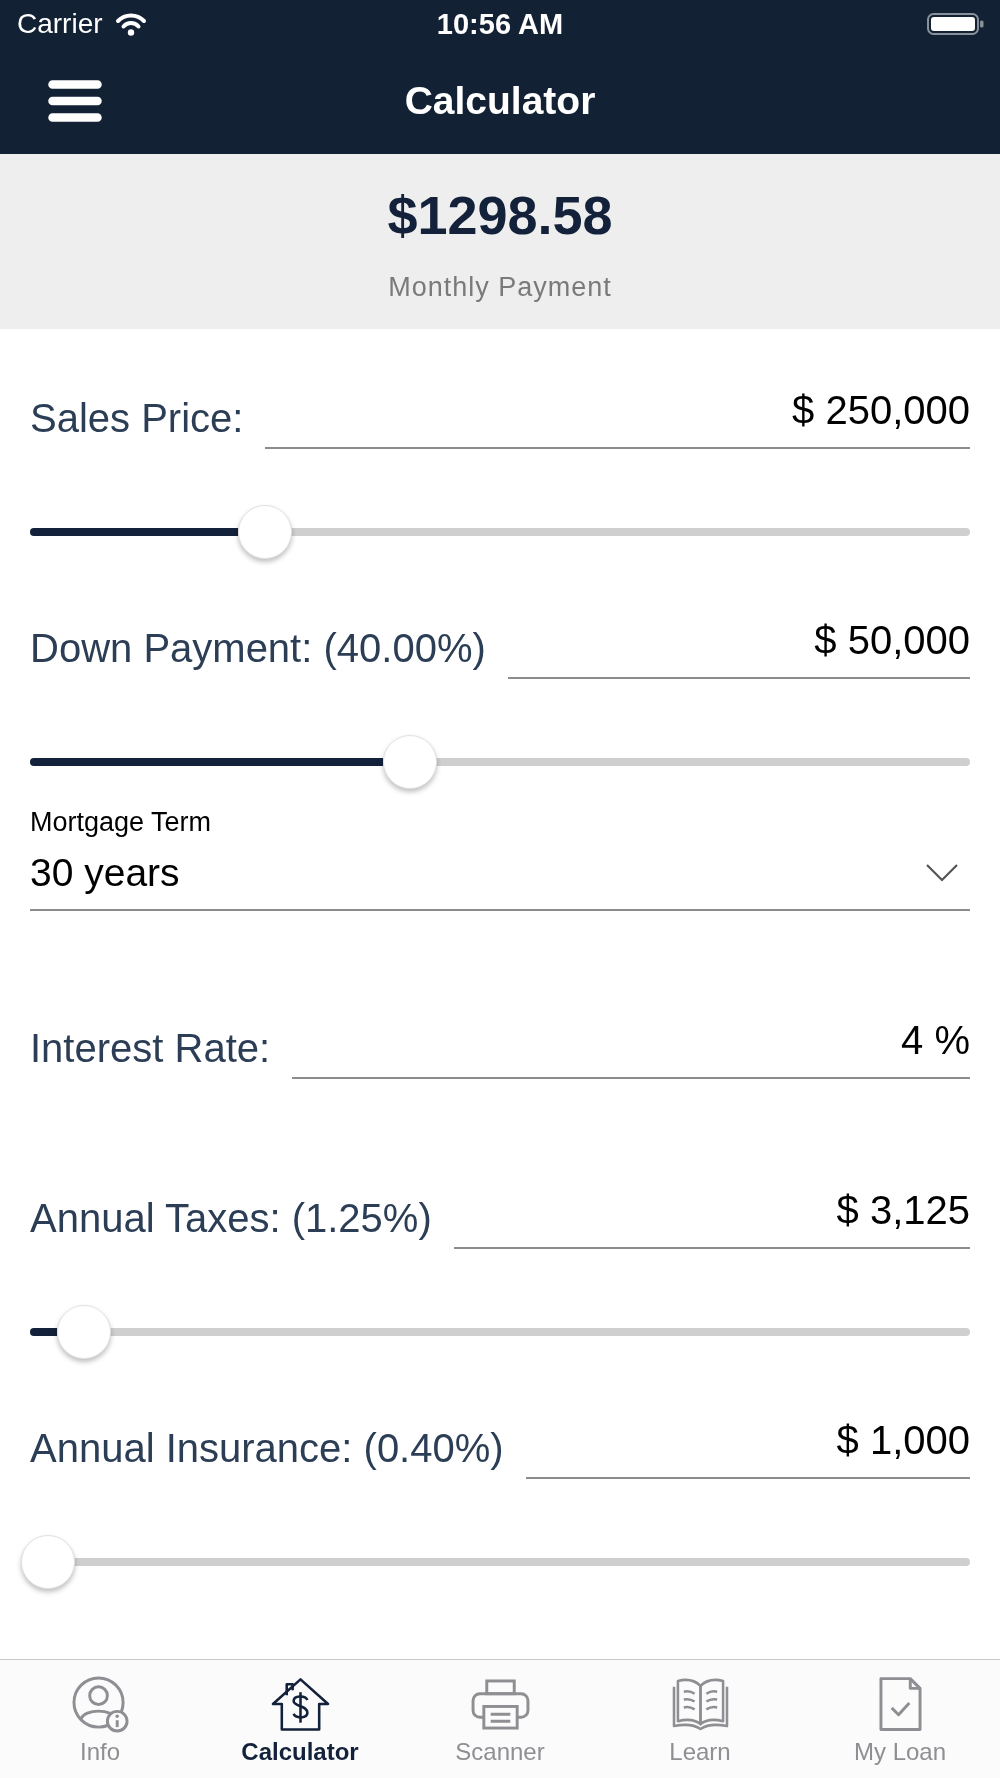 The height and width of the screenshot is (1778, 1000). Describe the element at coordinates (500, 880) in the screenshot. I see `select-field: 30 years` at that location.